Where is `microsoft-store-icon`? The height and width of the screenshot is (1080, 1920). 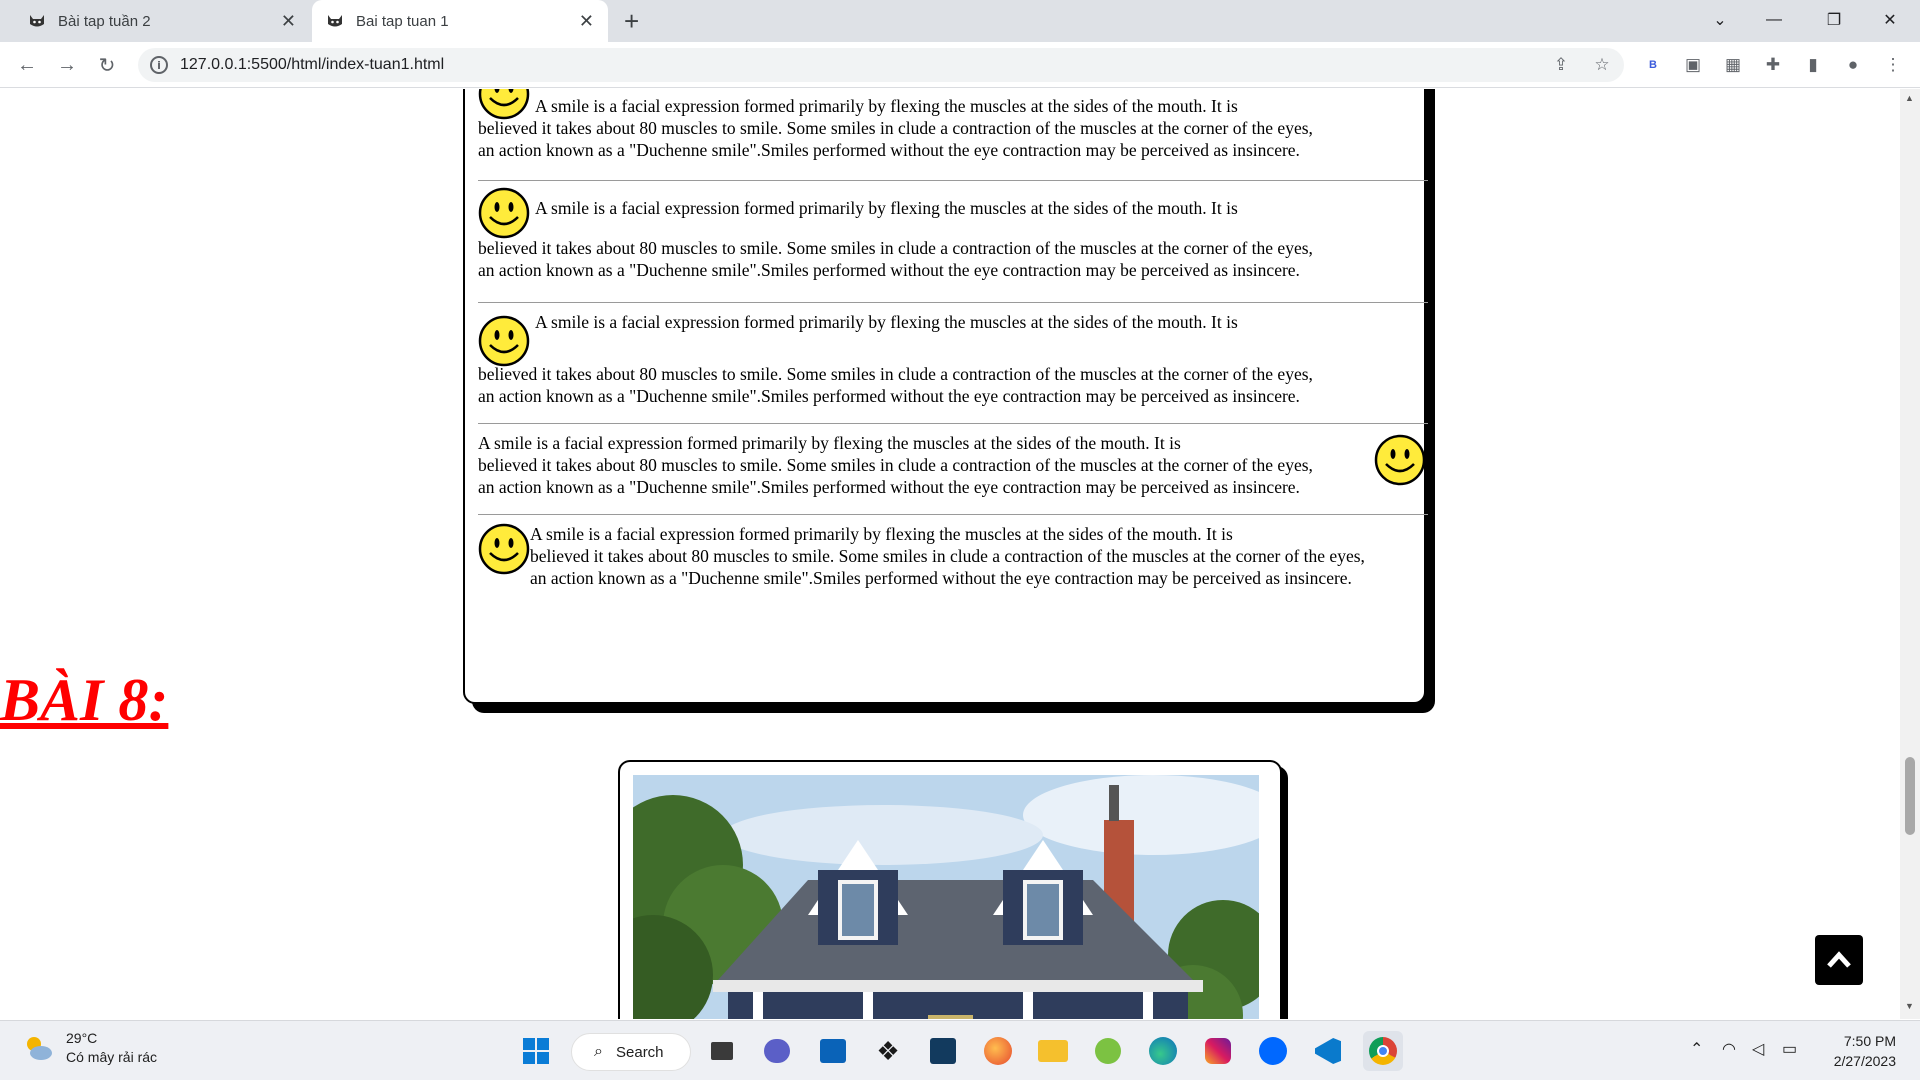
microsoft-store-icon is located at coordinates (833, 1051).